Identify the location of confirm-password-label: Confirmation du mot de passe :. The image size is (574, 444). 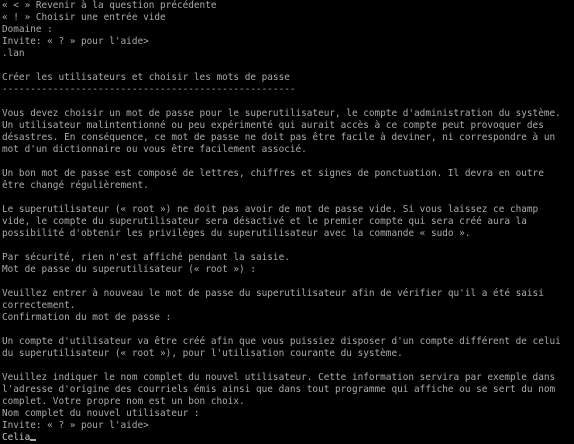
(87, 317).